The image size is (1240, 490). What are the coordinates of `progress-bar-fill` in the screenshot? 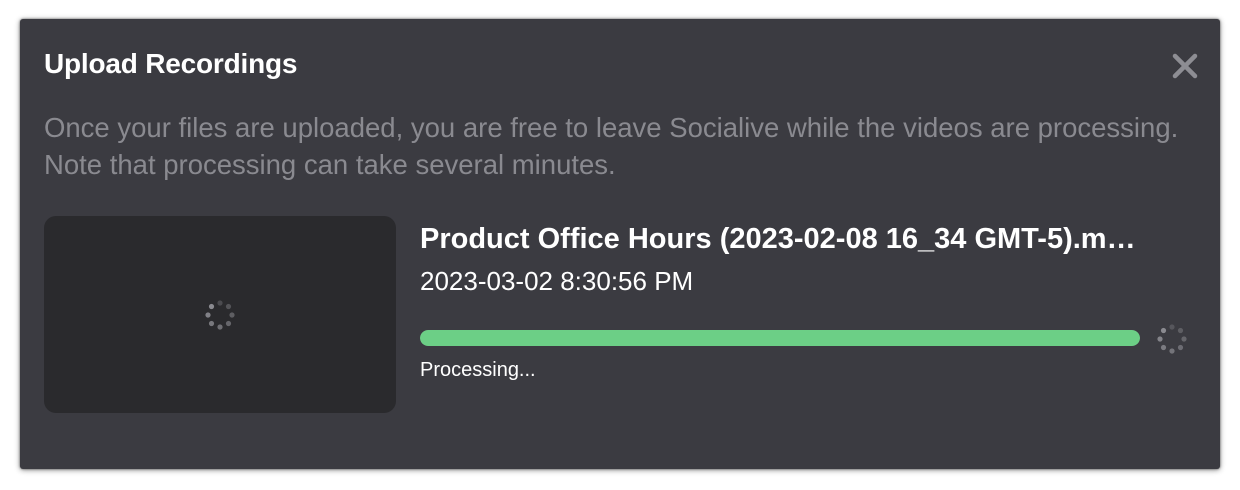 It's located at (780, 338).